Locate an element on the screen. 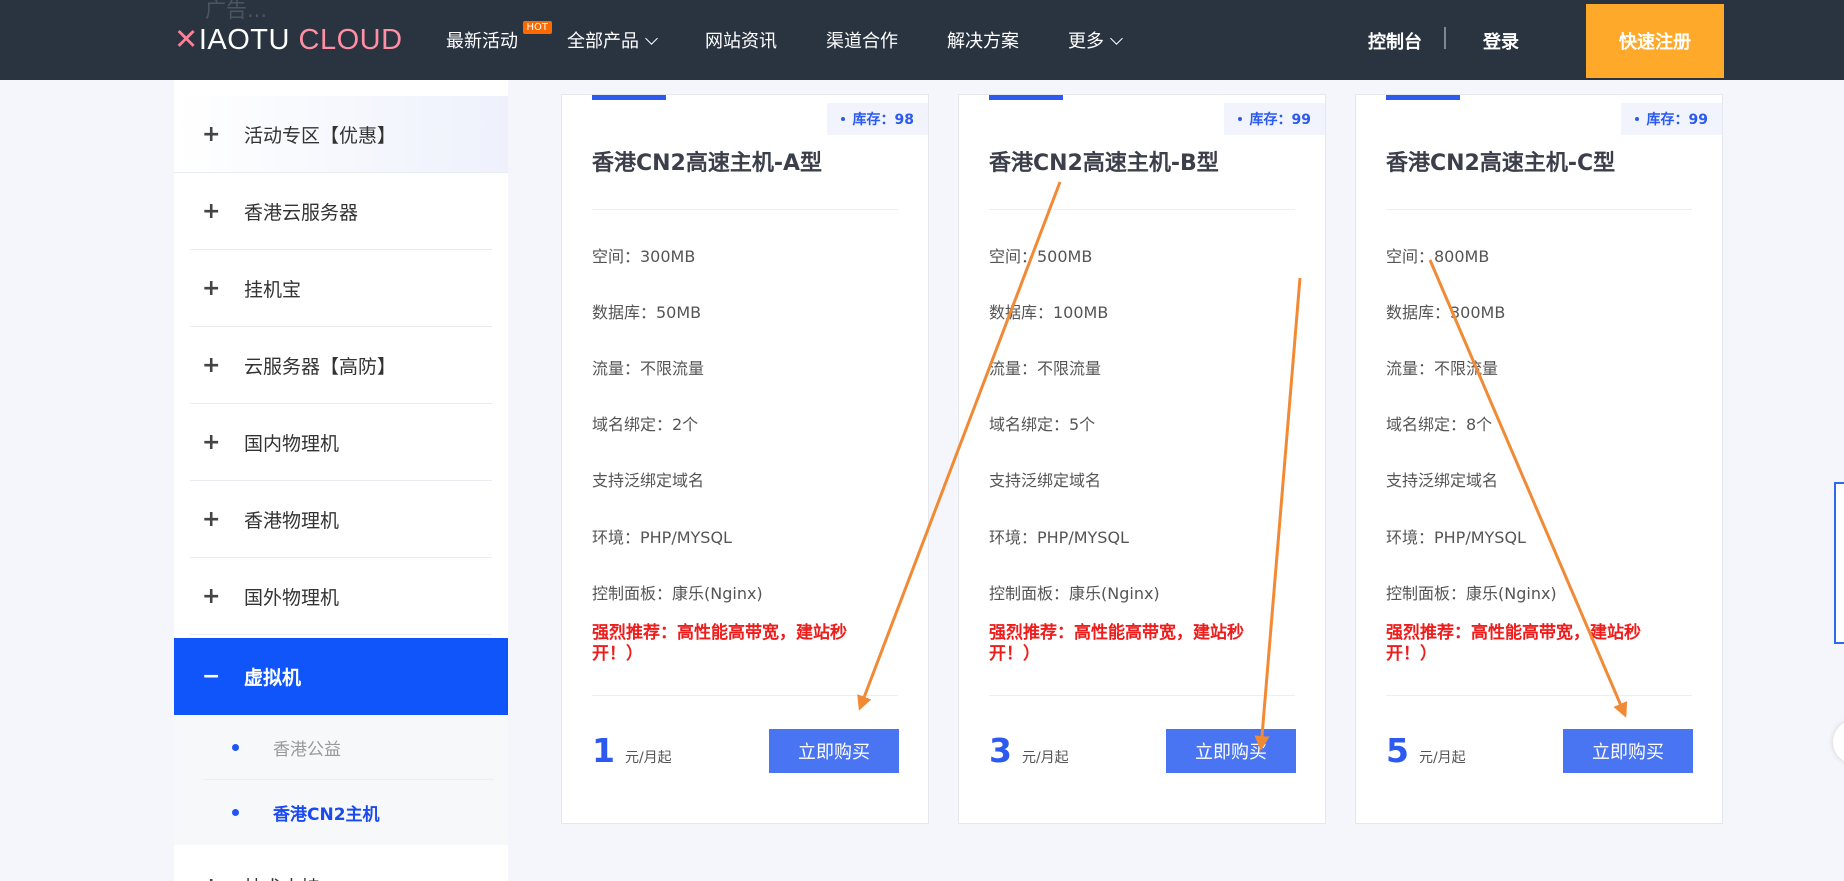  nav-label: 渠道合作 is located at coordinates (862, 41).